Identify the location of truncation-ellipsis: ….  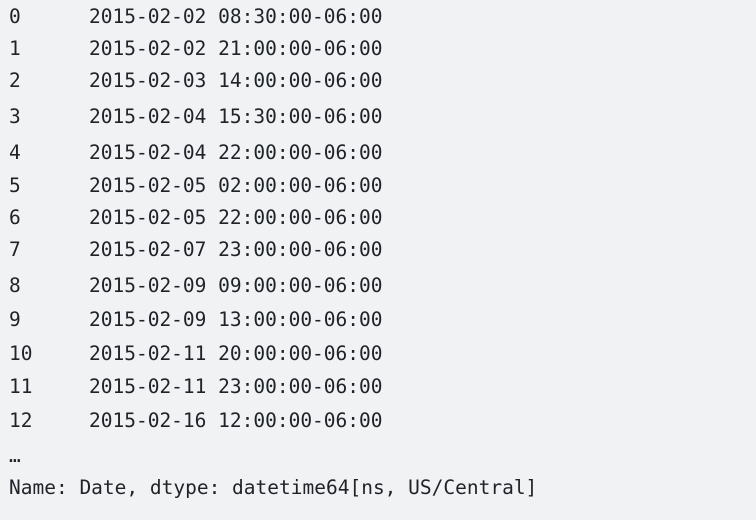
(15, 455).